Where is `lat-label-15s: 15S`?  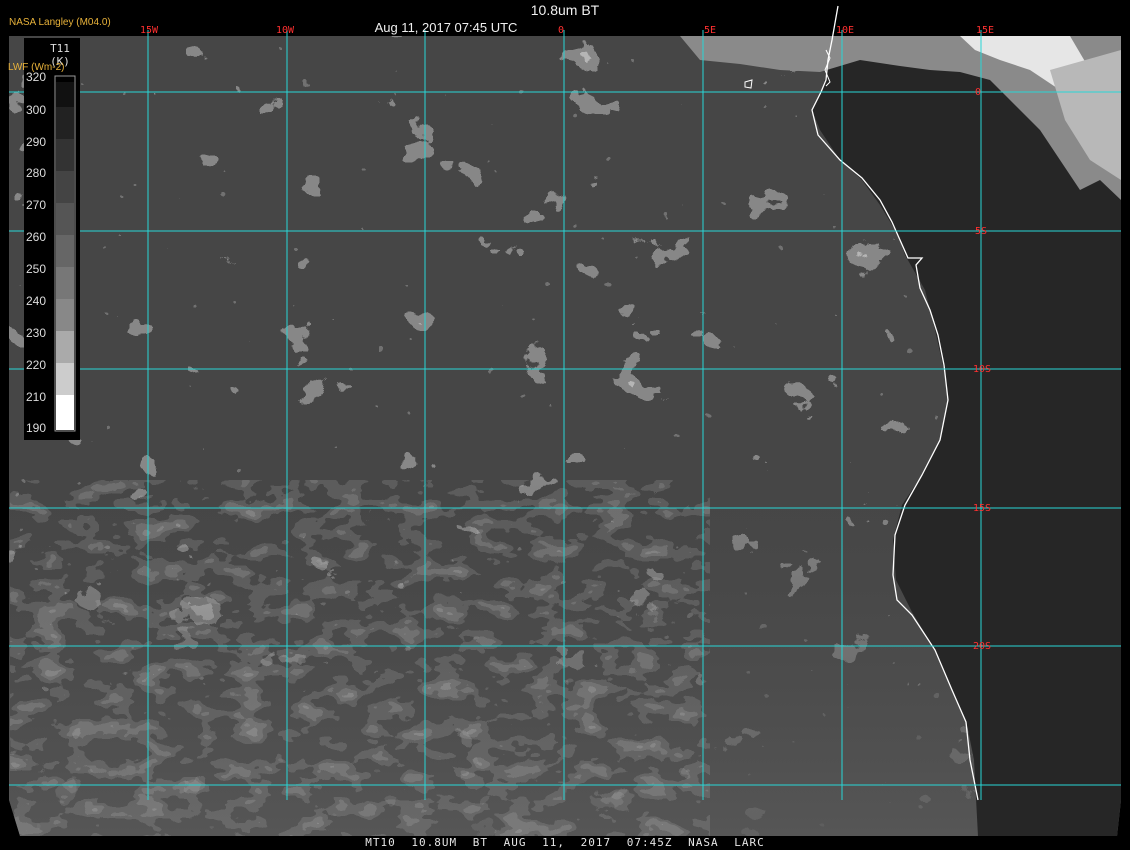 lat-label-15s: 15S is located at coordinates (982, 508).